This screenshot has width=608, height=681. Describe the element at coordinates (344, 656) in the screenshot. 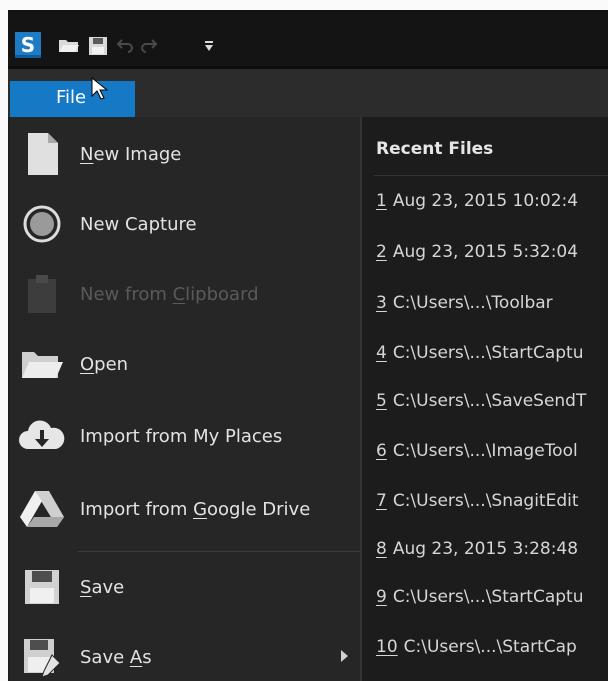

I see `submenu-arrow-icon` at that location.